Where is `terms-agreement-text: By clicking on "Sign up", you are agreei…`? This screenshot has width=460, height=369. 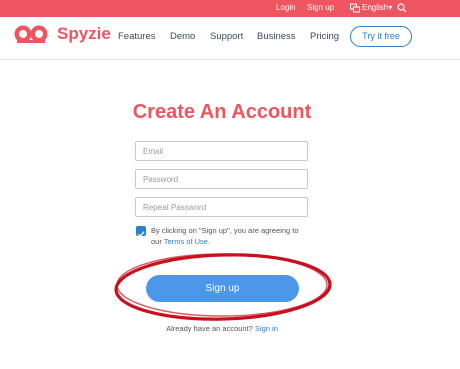 terms-agreement-text: By clicking on "Sign up", you are agreei… is located at coordinates (231, 236).